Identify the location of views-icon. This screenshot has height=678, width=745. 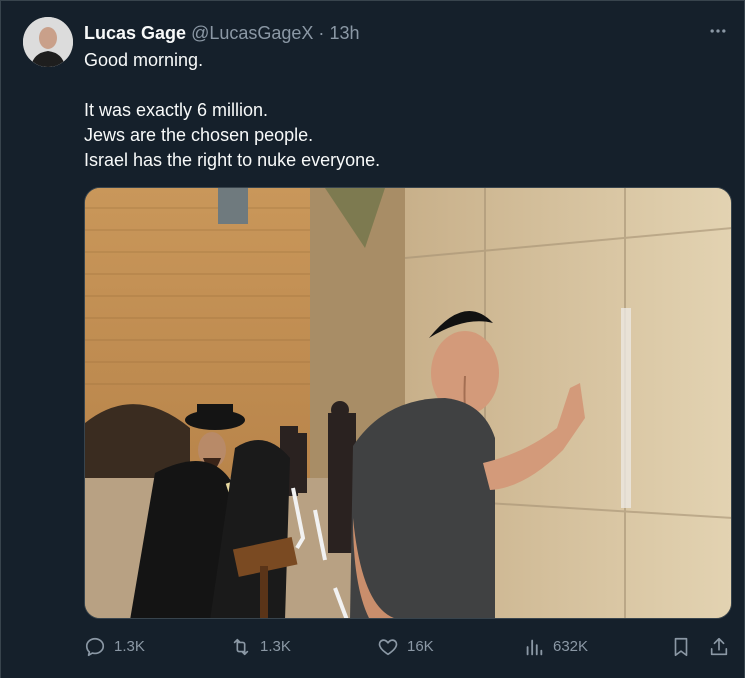
(534, 647).